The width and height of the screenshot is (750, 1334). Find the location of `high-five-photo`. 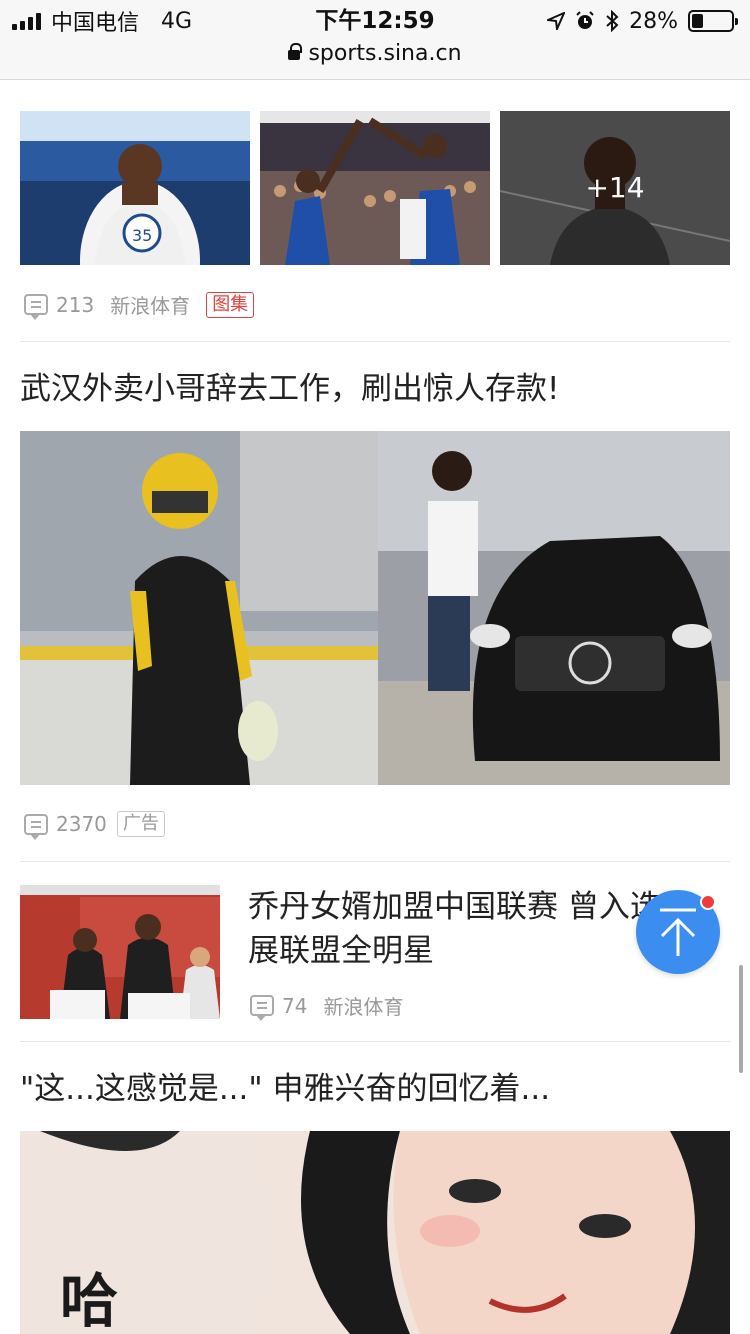

high-five-photo is located at coordinates (375, 188).